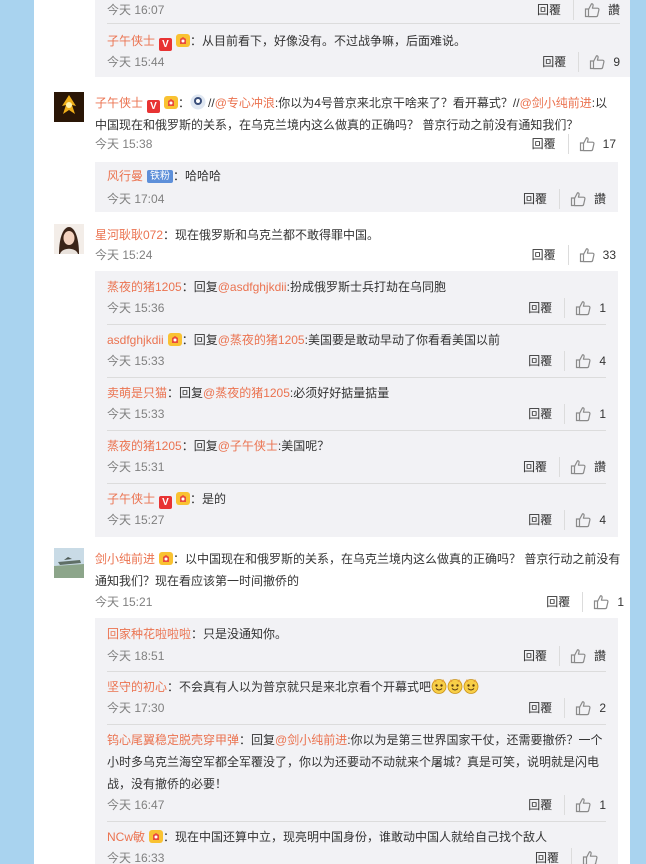 This screenshot has height=864, width=646. What do you see at coordinates (604, 62) in the screenshot?
I see `like-button: 9` at bounding box center [604, 62].